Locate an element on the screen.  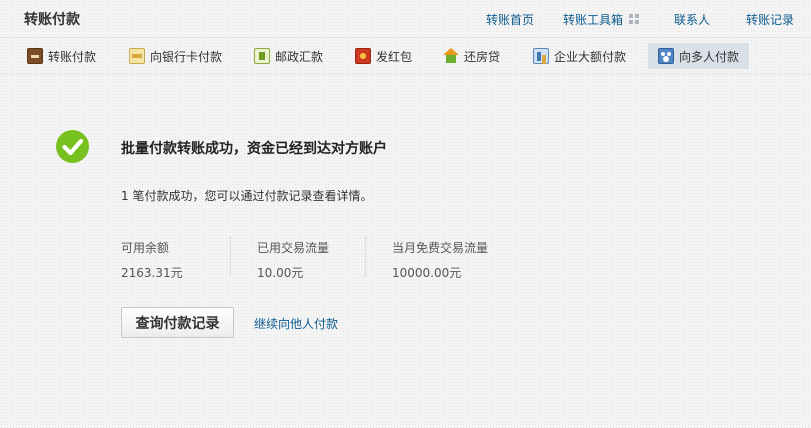
tab-bank-card: 向银行卡付款 is located at coordinates (175, 56).